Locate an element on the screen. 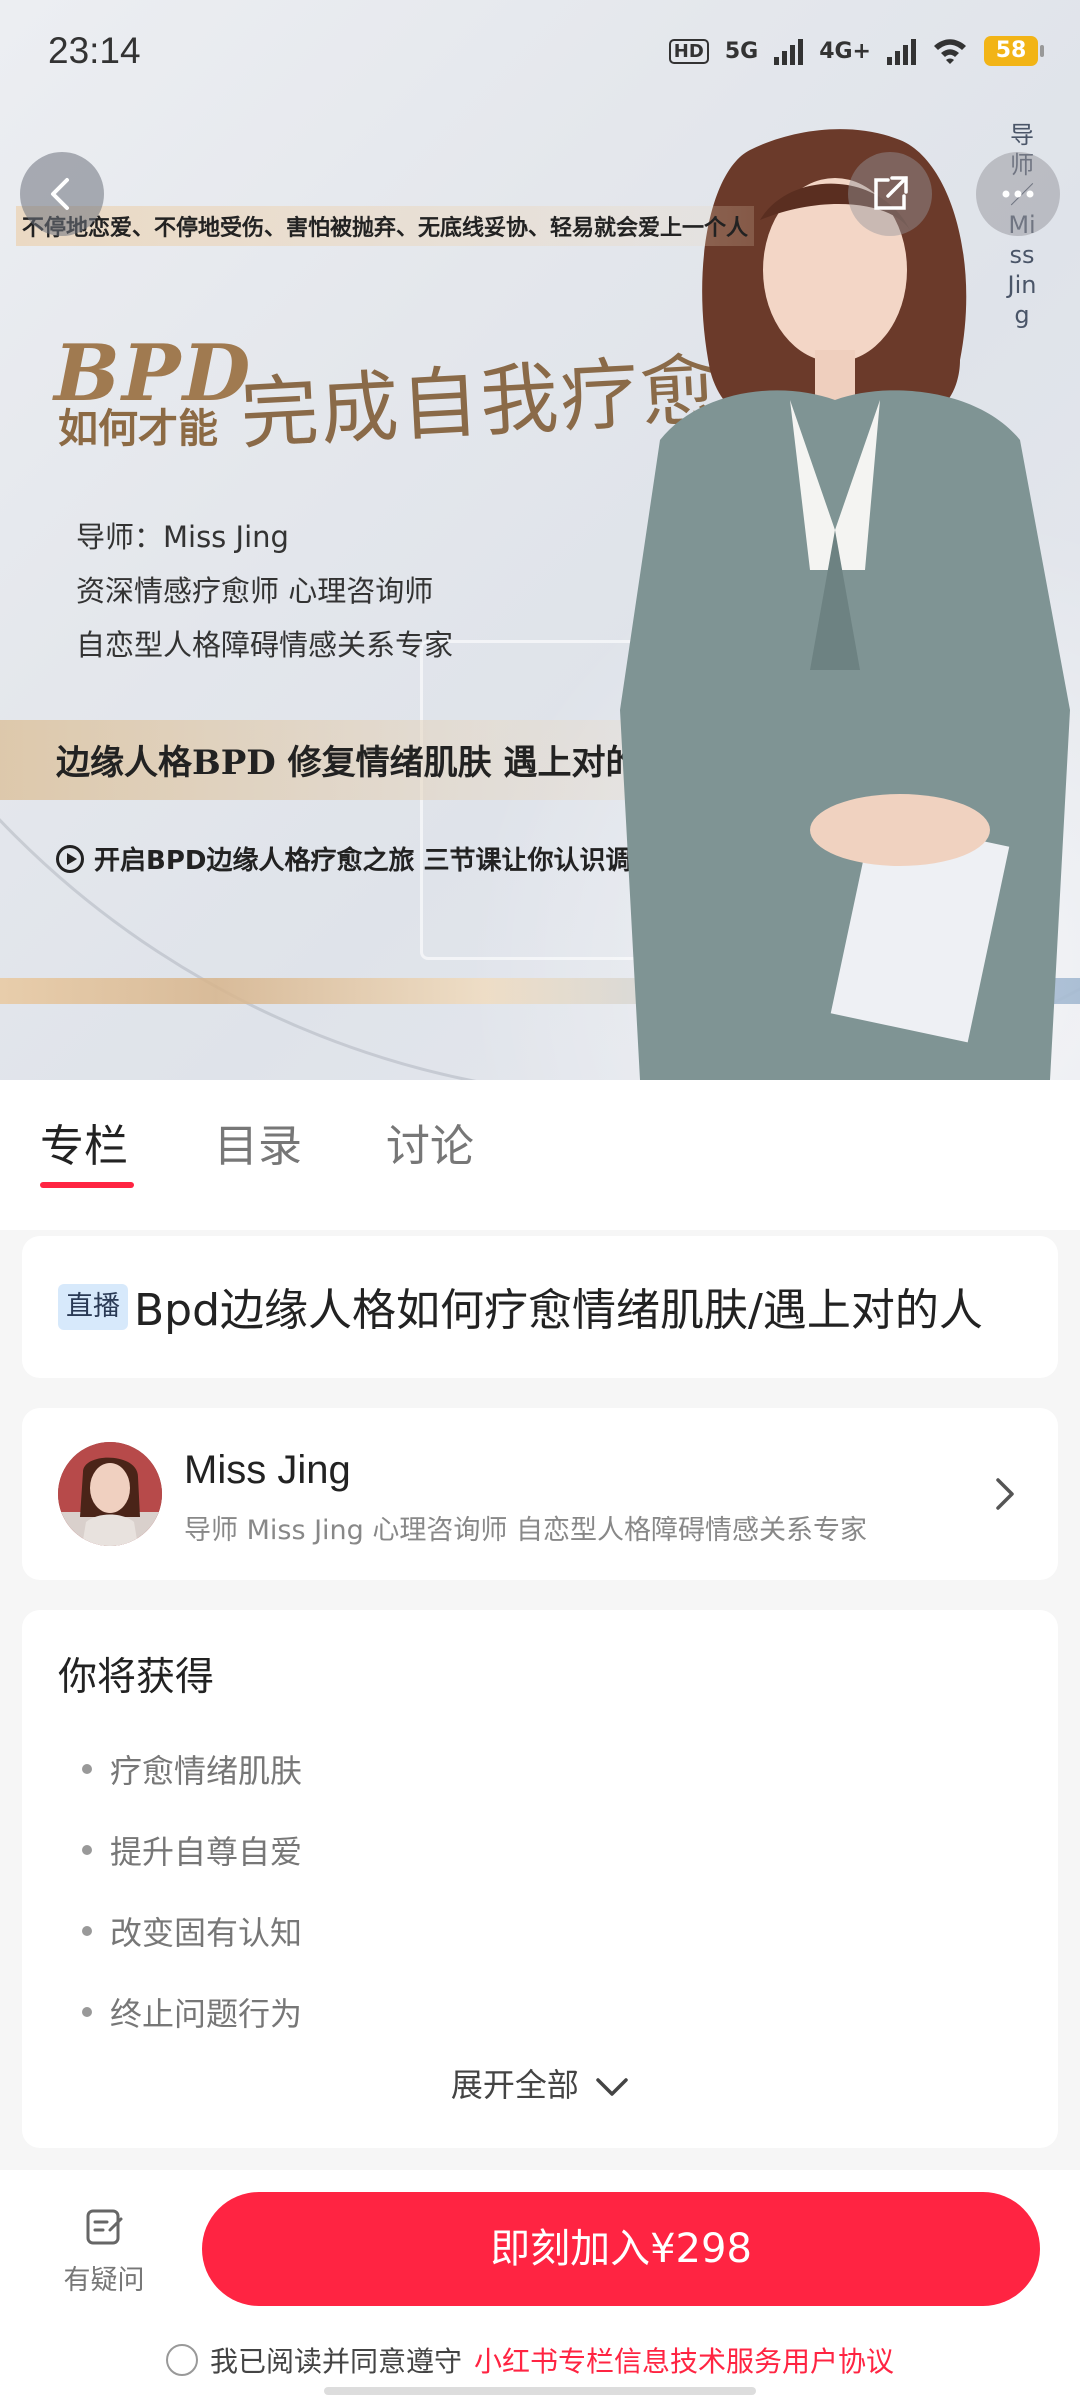 This screenshot has width=1080, height=2400. bottom-action-bar: 有疑问 即刻加入¥298 我已阅读并同意遵守 小红书专栏信息技术服务用户协议 is located at coordinates (540, 2285).